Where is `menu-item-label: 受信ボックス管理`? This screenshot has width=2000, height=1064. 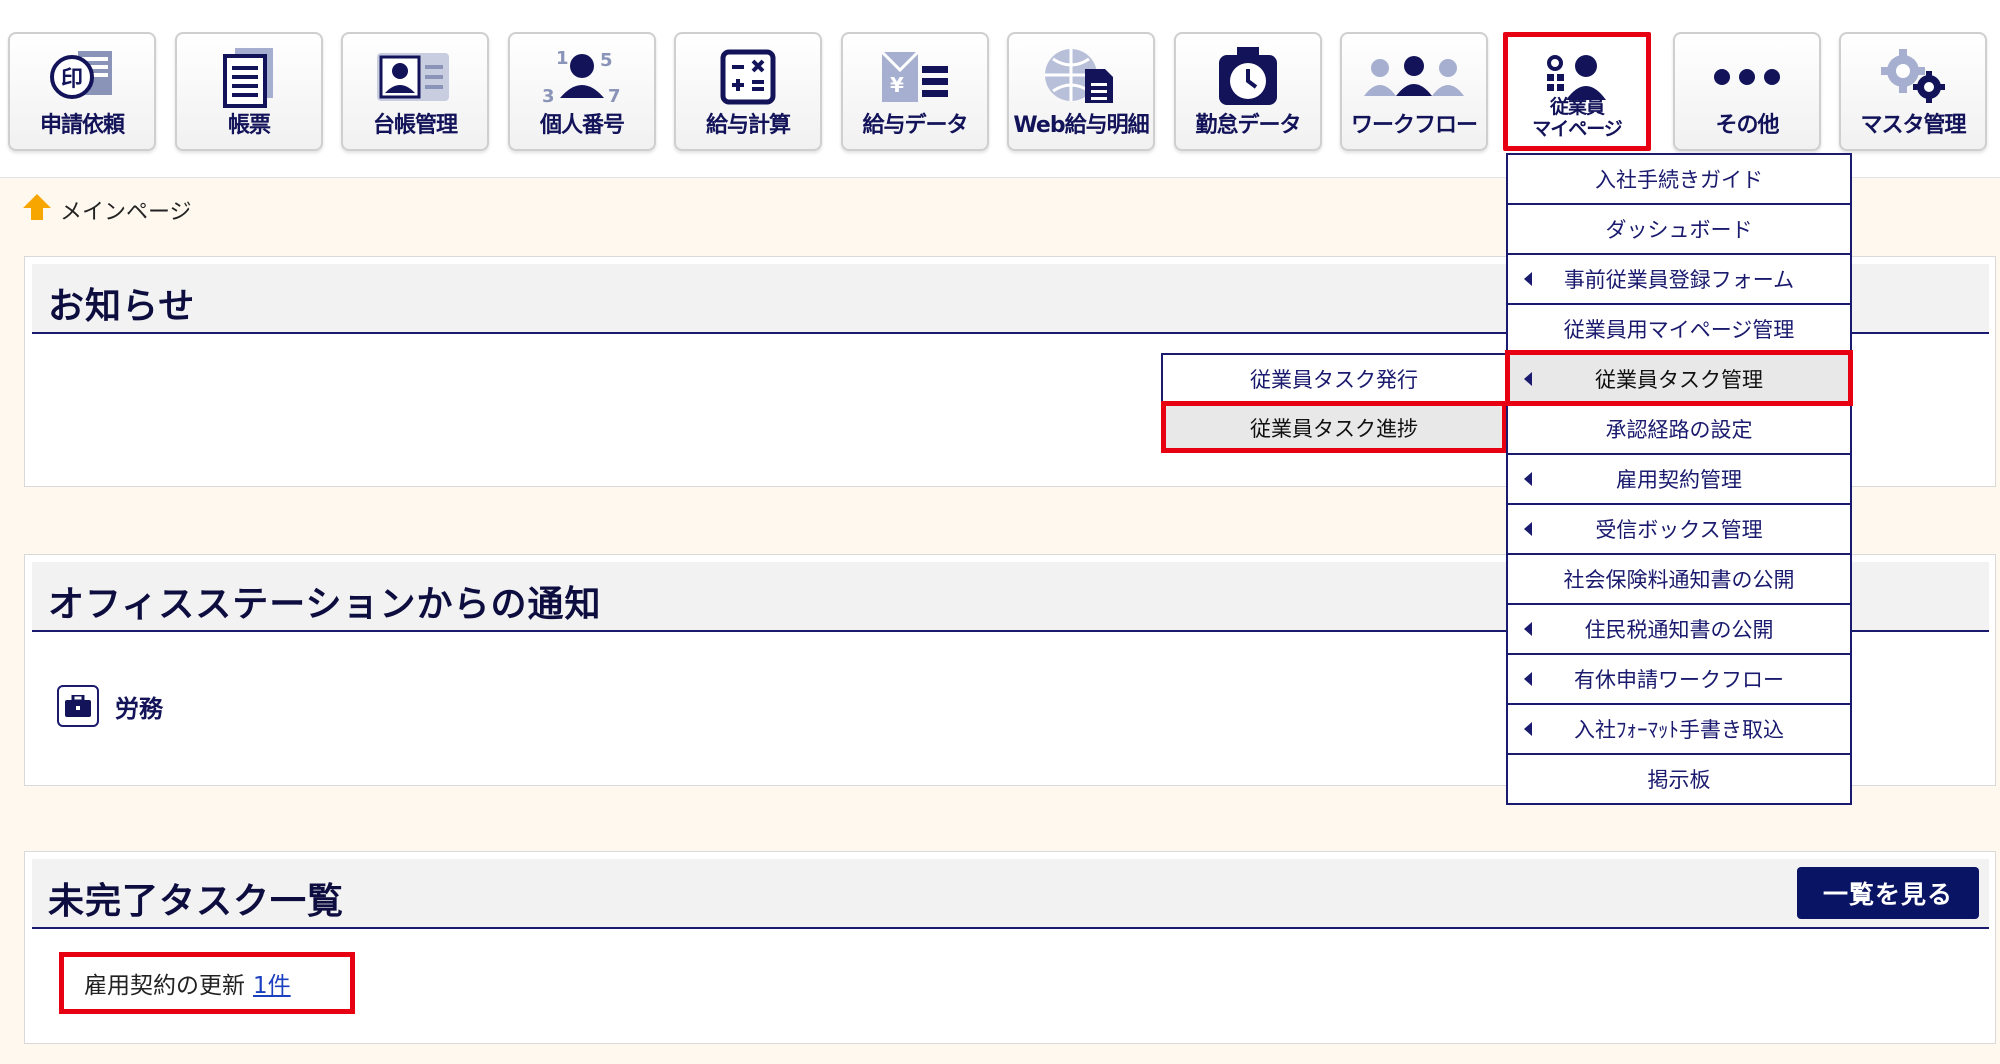
menu-item-label: 受信ボックス管理 is located at coordinates (1679, 530).